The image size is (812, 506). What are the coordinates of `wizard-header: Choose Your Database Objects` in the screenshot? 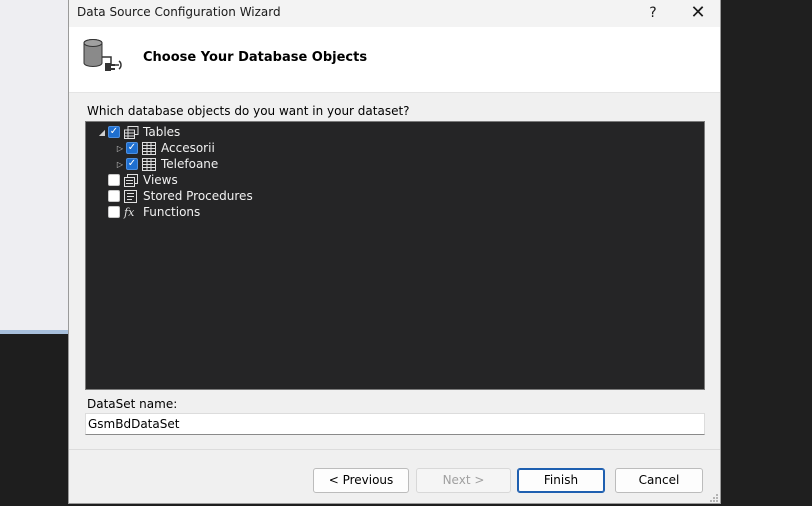 It's located at (394, 60).